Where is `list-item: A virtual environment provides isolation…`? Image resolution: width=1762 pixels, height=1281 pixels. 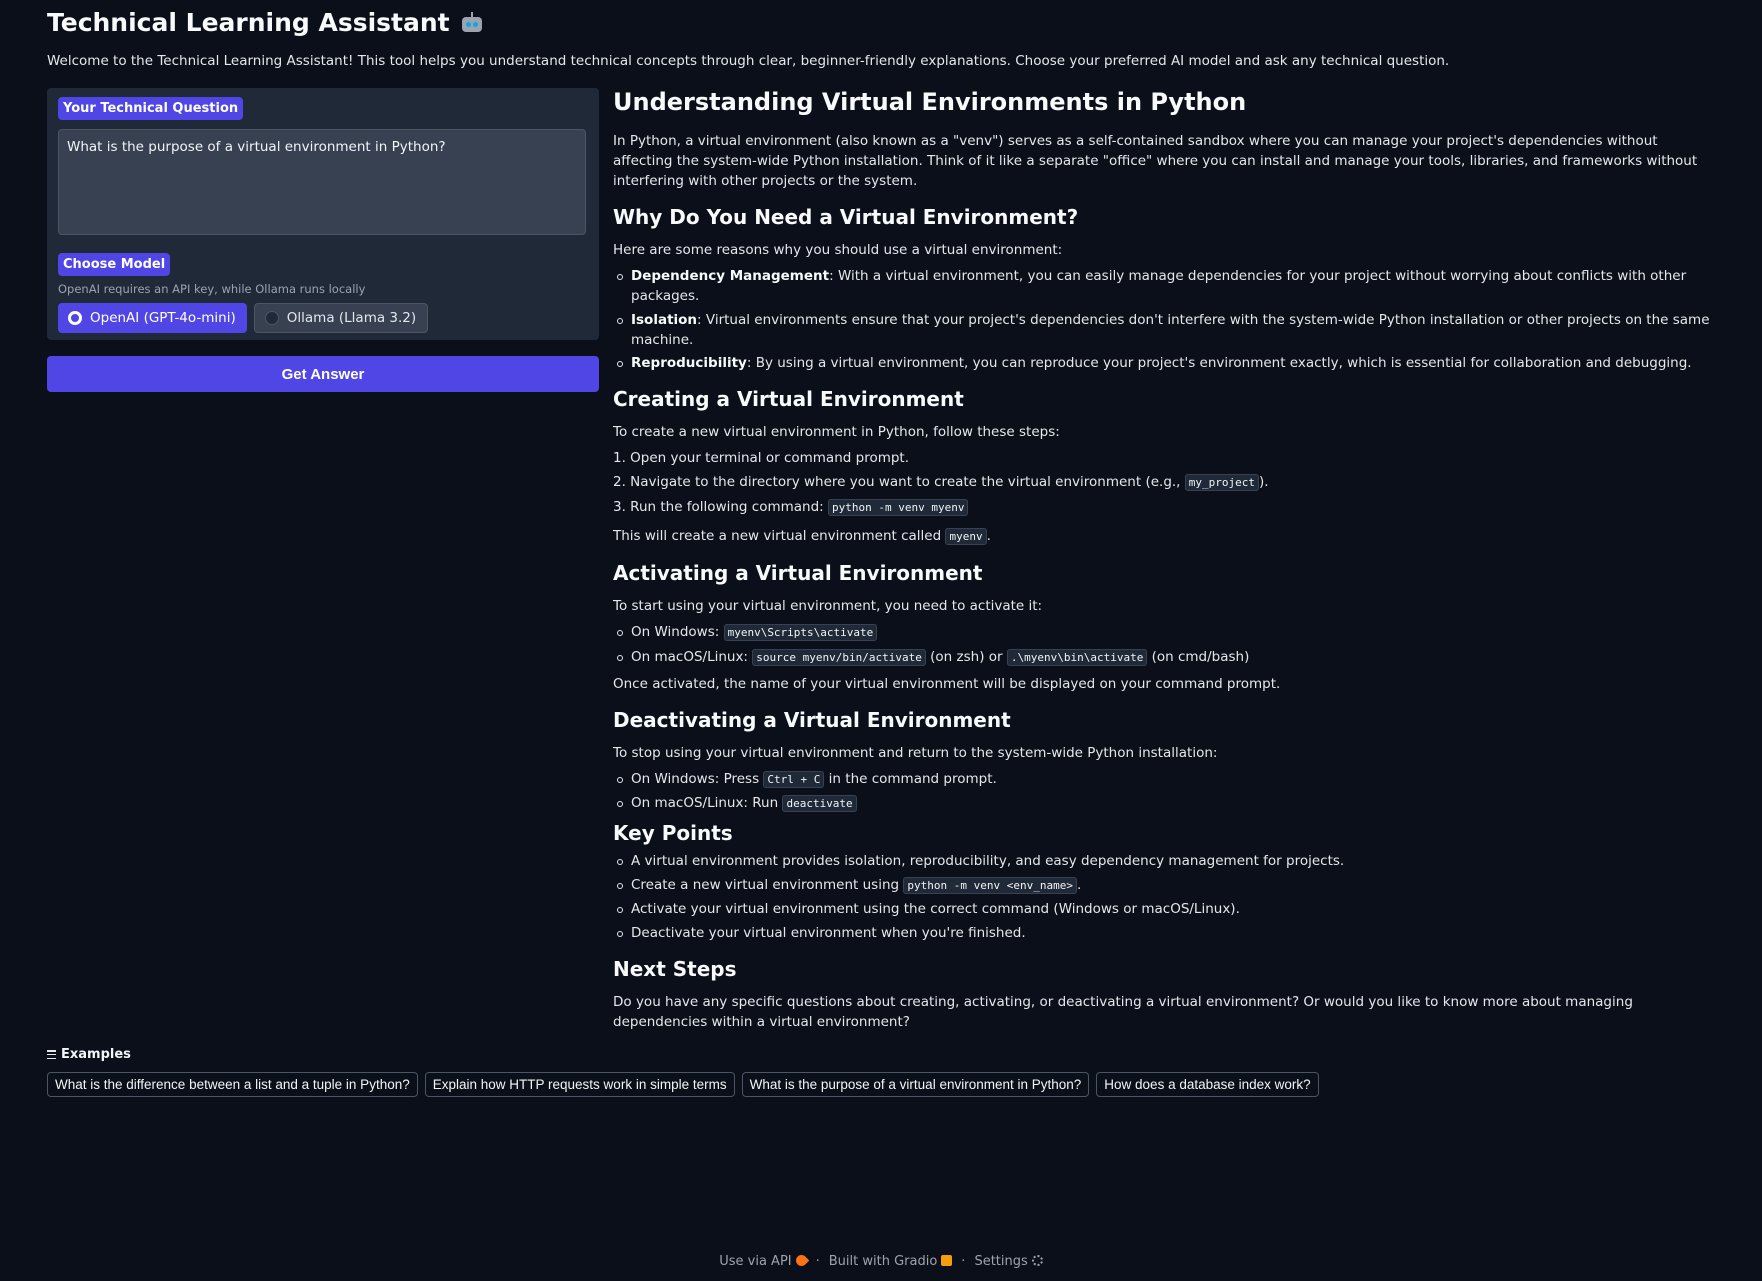 list-item: A virtual environment provides isolation… is located at coordinates (1166, 861).